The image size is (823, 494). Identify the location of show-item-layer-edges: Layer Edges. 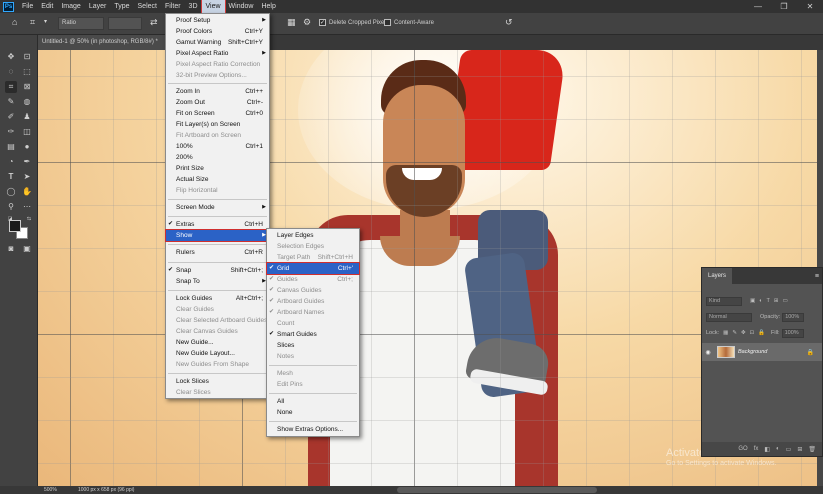
(313, 235).